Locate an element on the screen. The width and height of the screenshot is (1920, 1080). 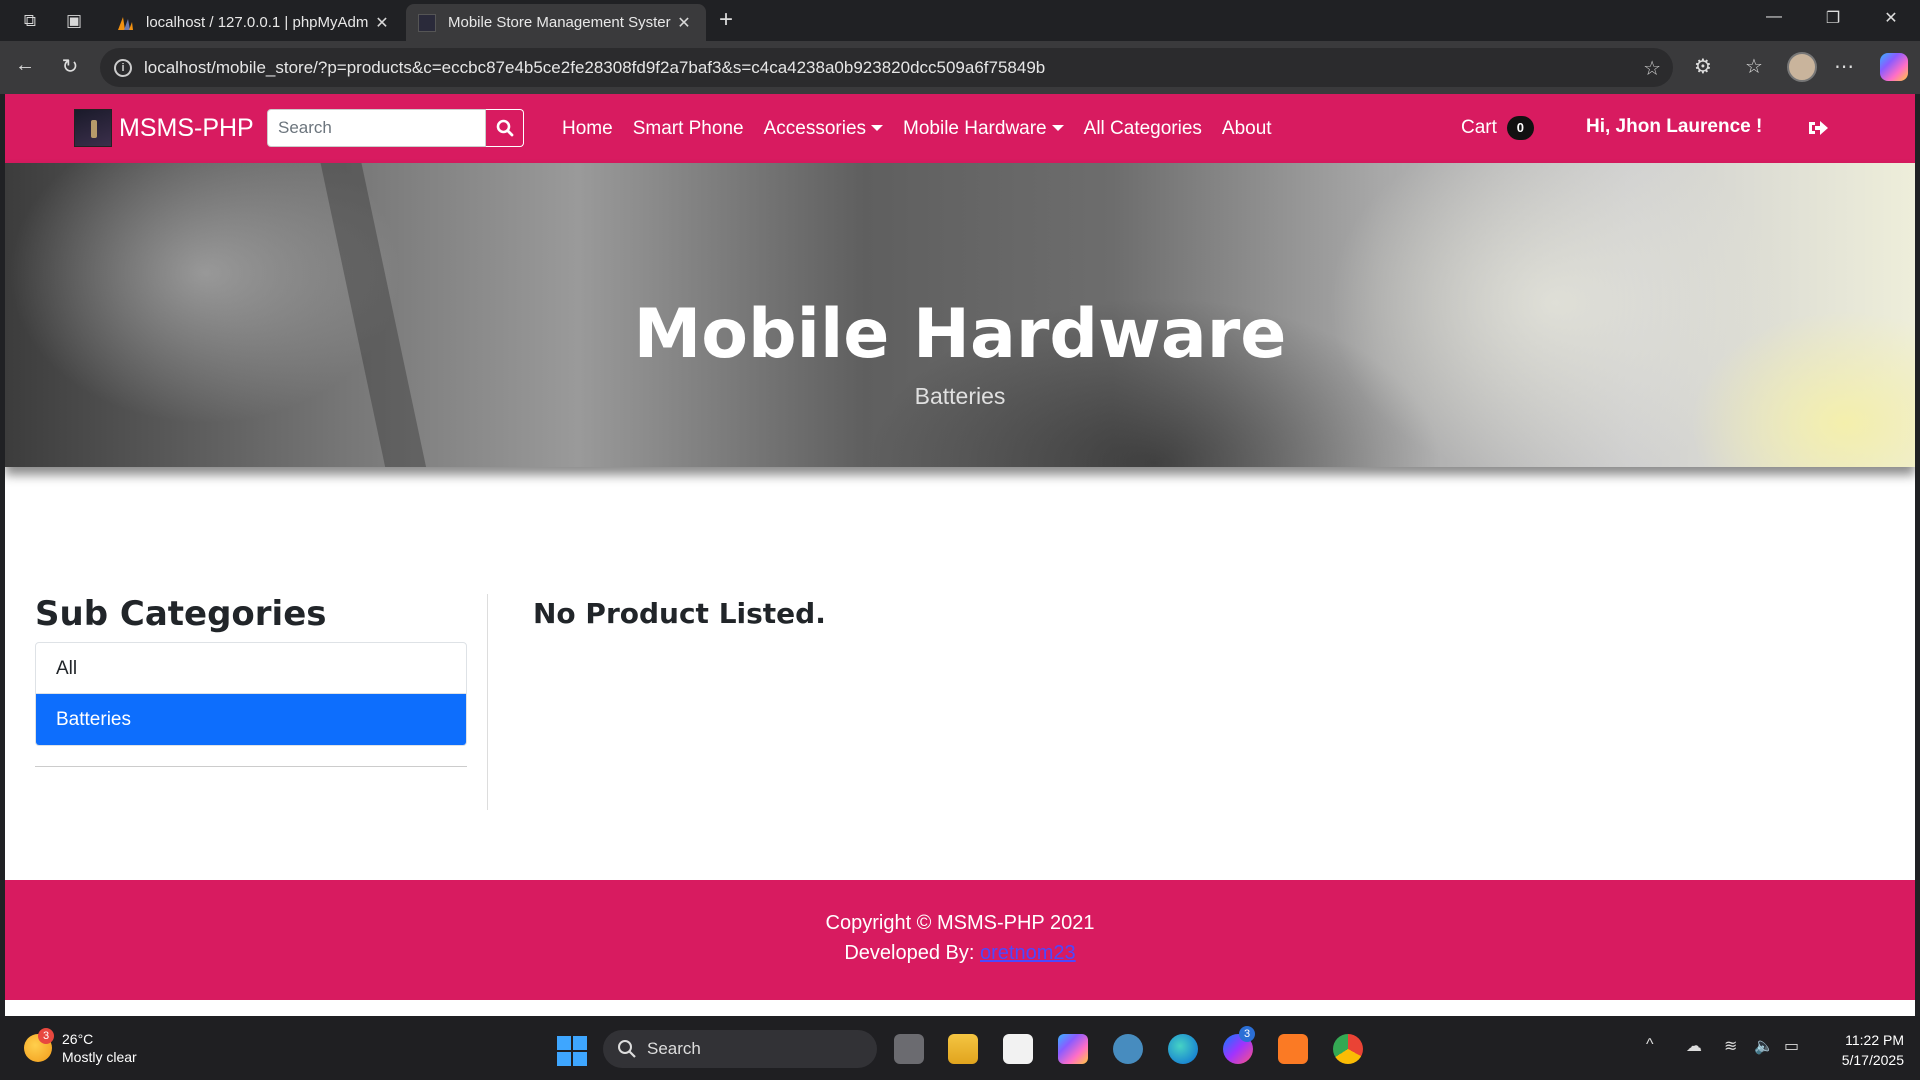
weather-desc: Mostly clear is located at coordinates (99, 1057).